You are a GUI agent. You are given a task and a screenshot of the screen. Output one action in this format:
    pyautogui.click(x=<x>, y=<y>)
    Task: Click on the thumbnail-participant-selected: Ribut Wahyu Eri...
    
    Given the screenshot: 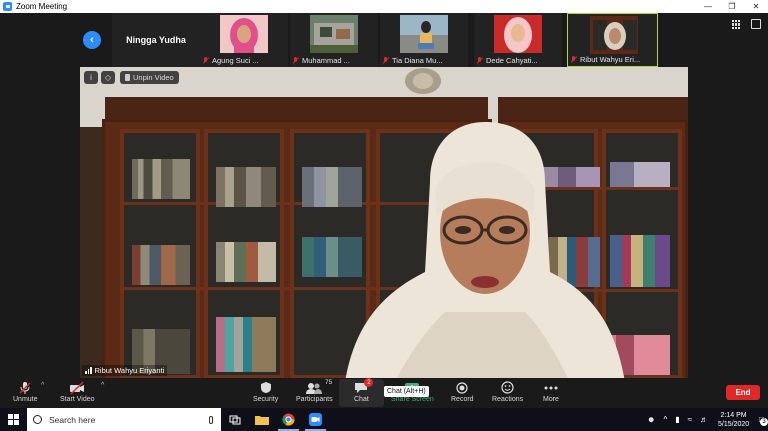 What is the action you would take?
    pyautogui.click(x=612, y=40)
    